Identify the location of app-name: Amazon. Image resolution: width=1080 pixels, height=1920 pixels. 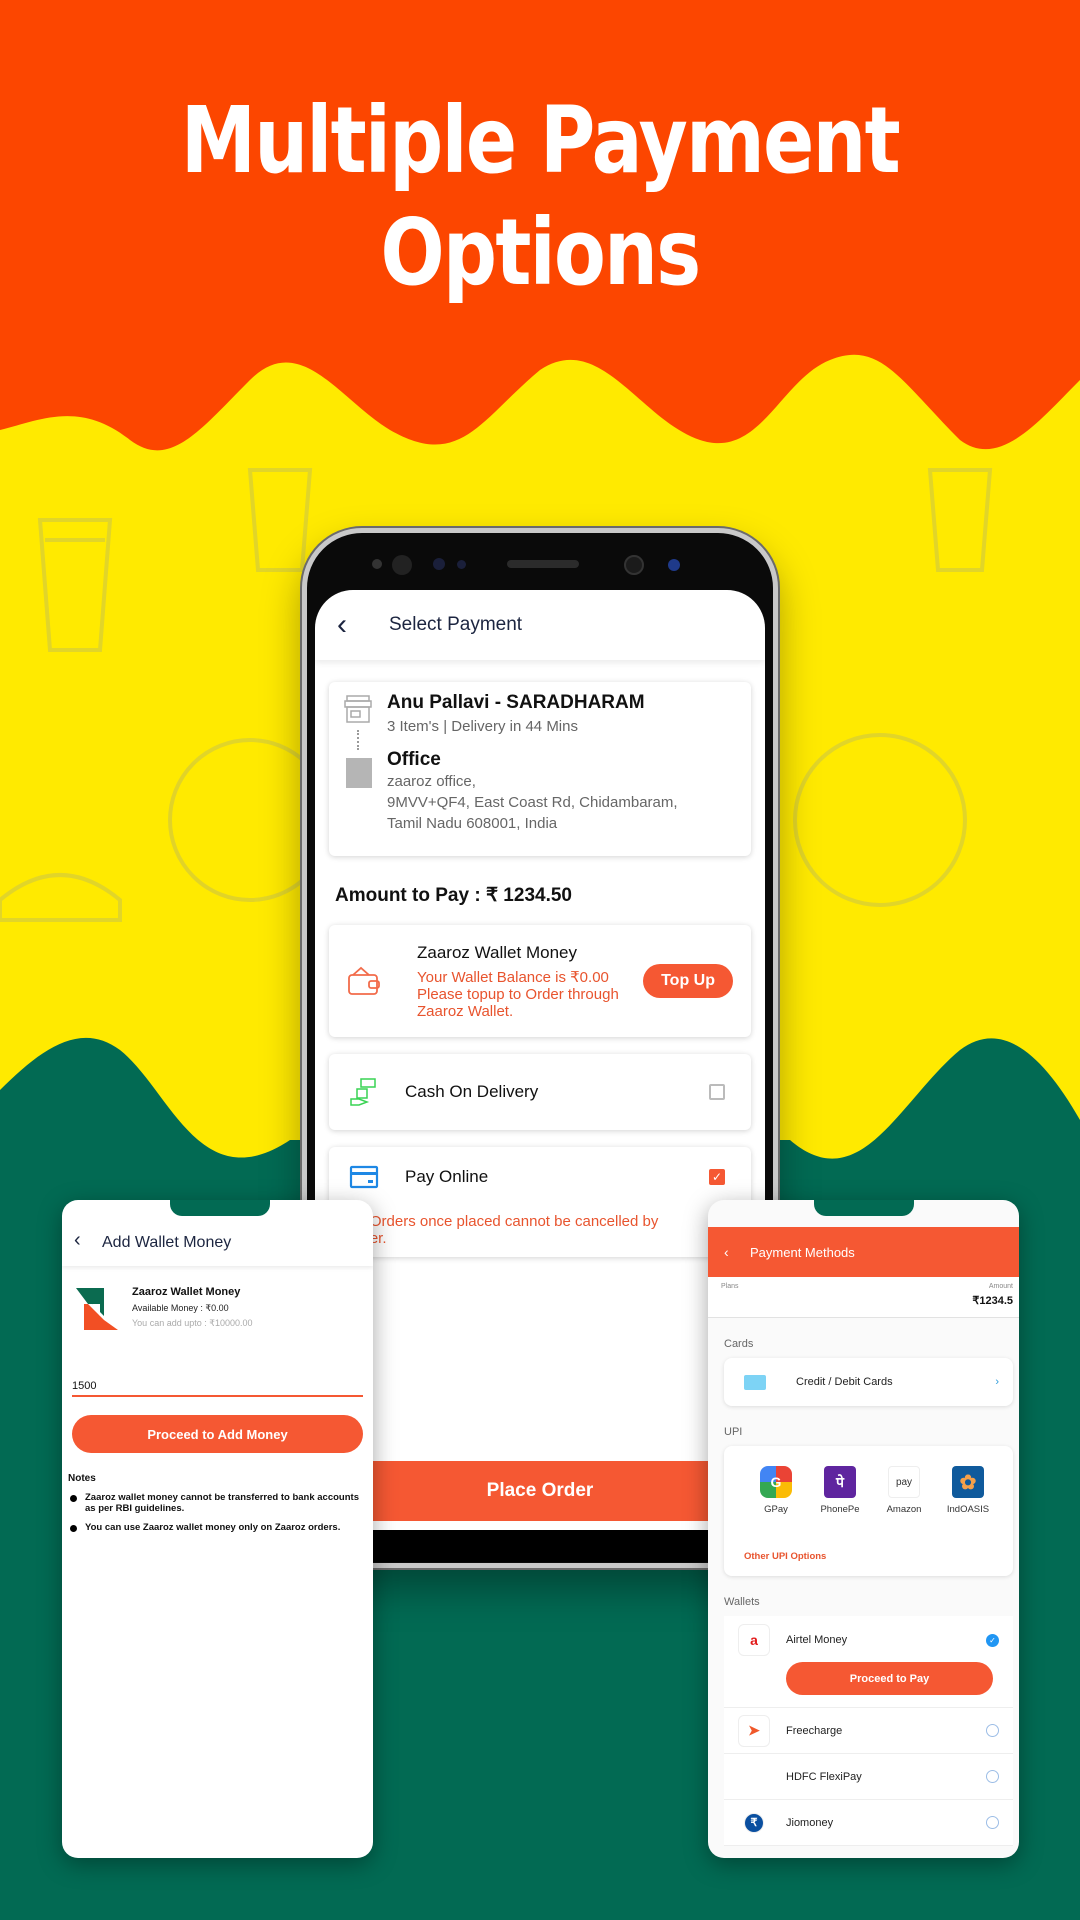
(904, 1509).